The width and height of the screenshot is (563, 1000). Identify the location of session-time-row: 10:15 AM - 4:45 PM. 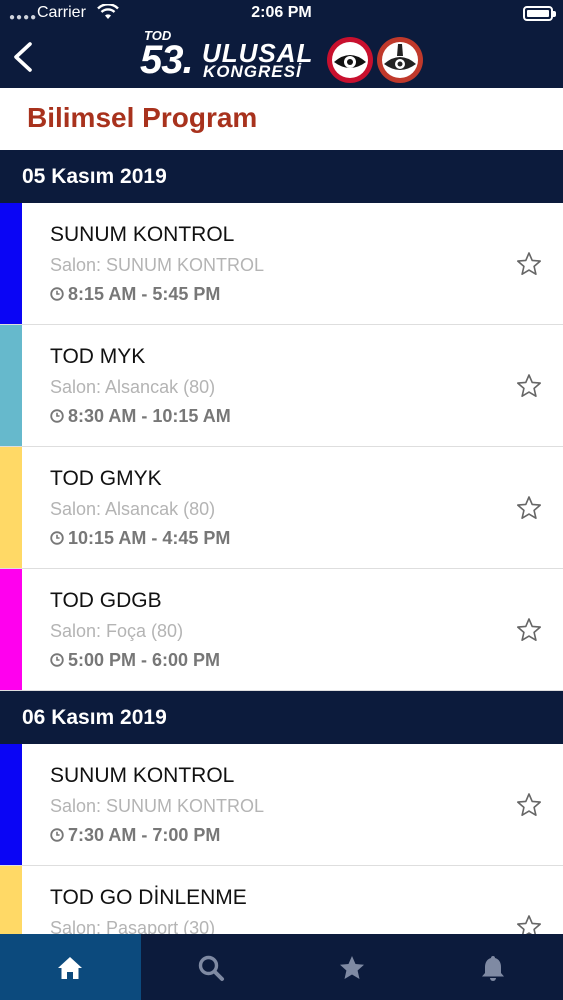
(140, 539).